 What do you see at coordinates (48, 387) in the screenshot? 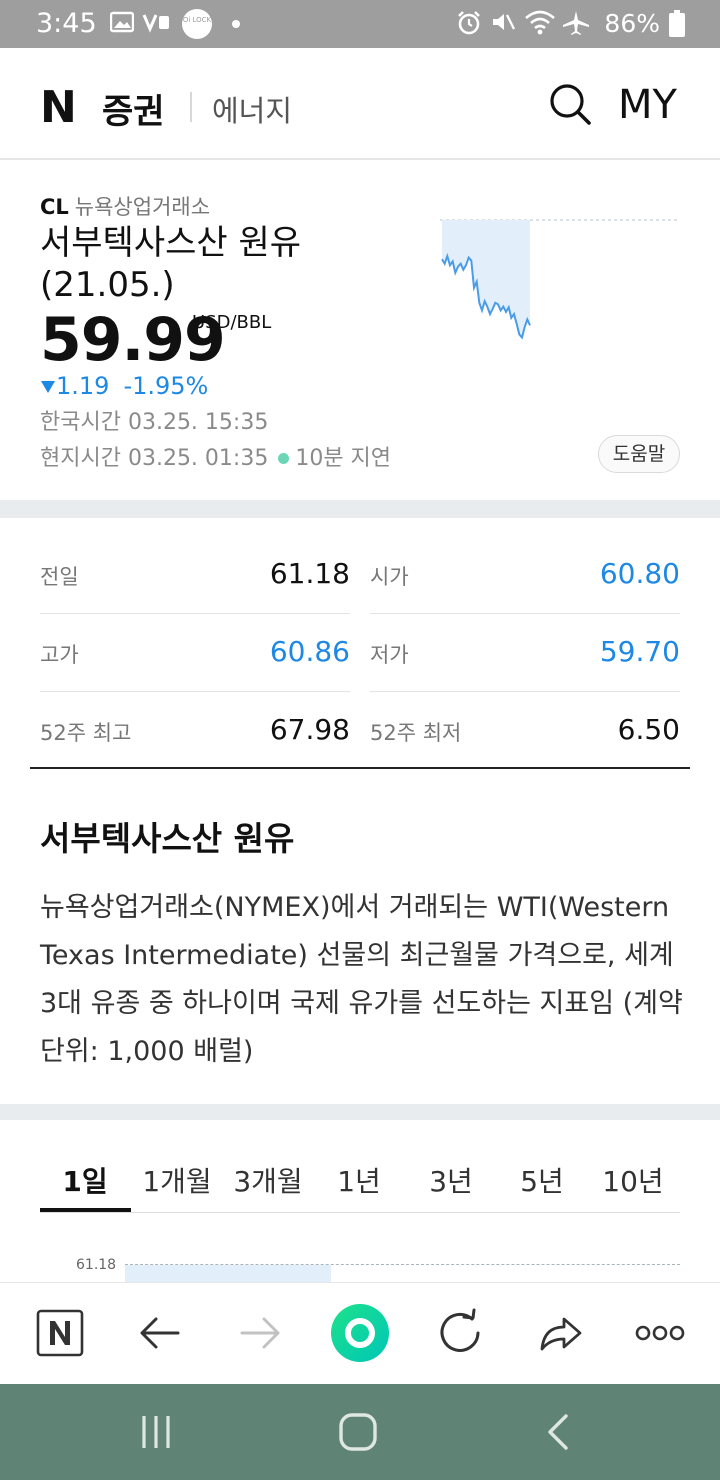
I see `down-arrow-icon` at bounding box center [48, 387].